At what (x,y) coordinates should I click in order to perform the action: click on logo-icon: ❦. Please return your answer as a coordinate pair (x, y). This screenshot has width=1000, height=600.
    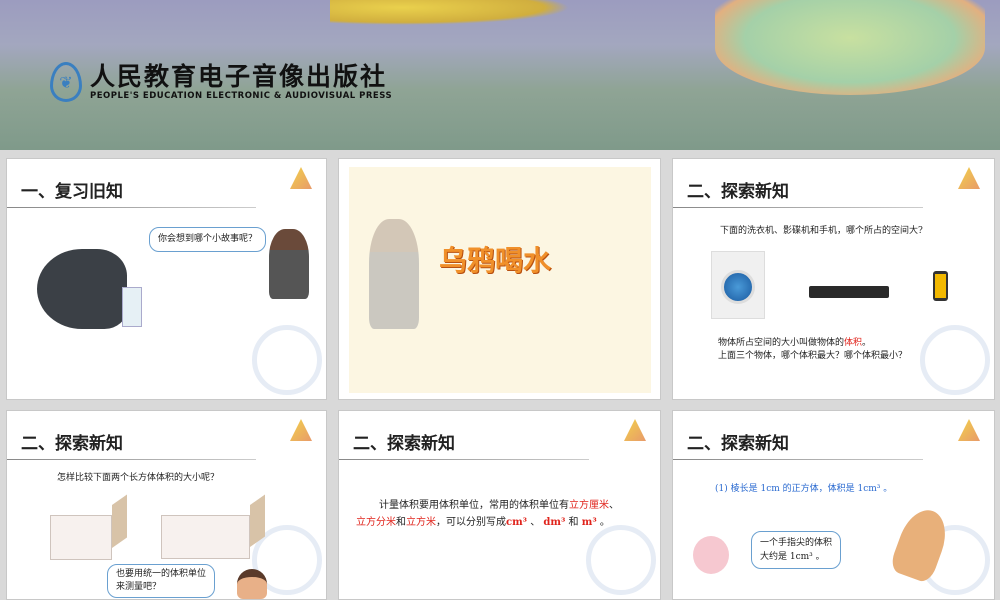
    Looking at the image, I should click on (66, 82).